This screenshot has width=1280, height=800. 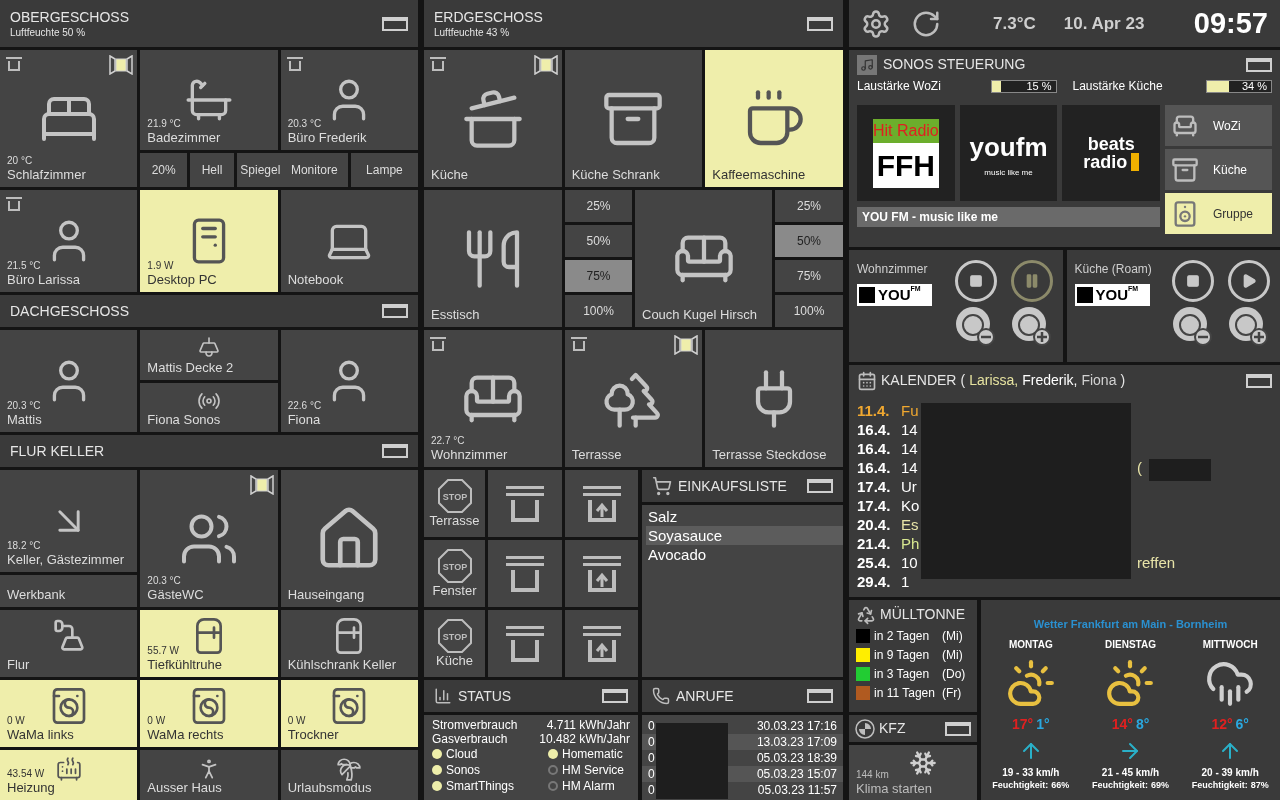 I want to click on device-tile: Kaffeemaschine, so click(x=774, y=118).